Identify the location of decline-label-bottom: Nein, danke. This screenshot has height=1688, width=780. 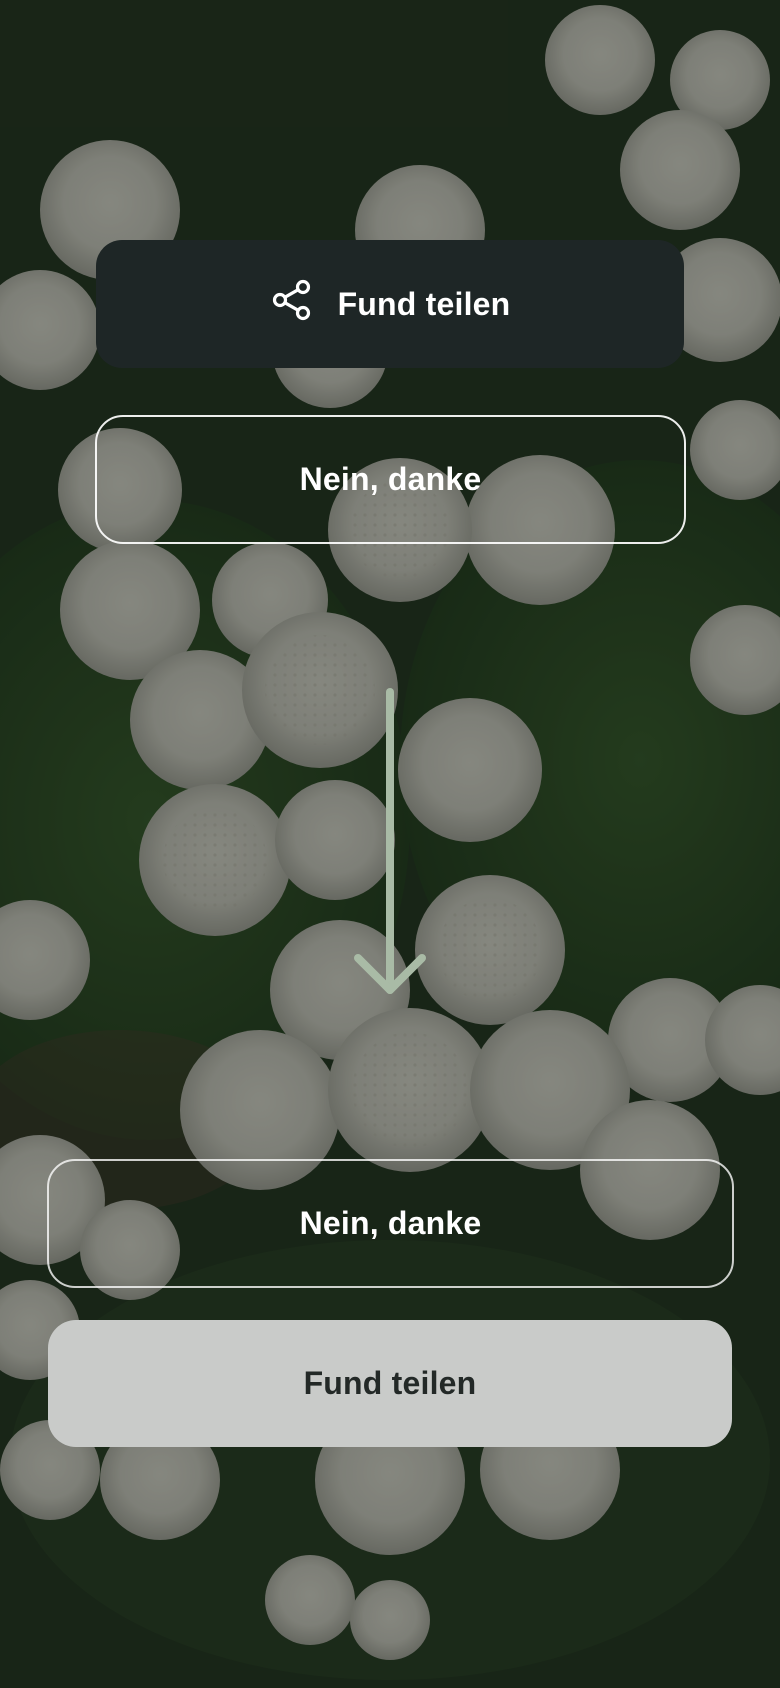
(390, 1223).